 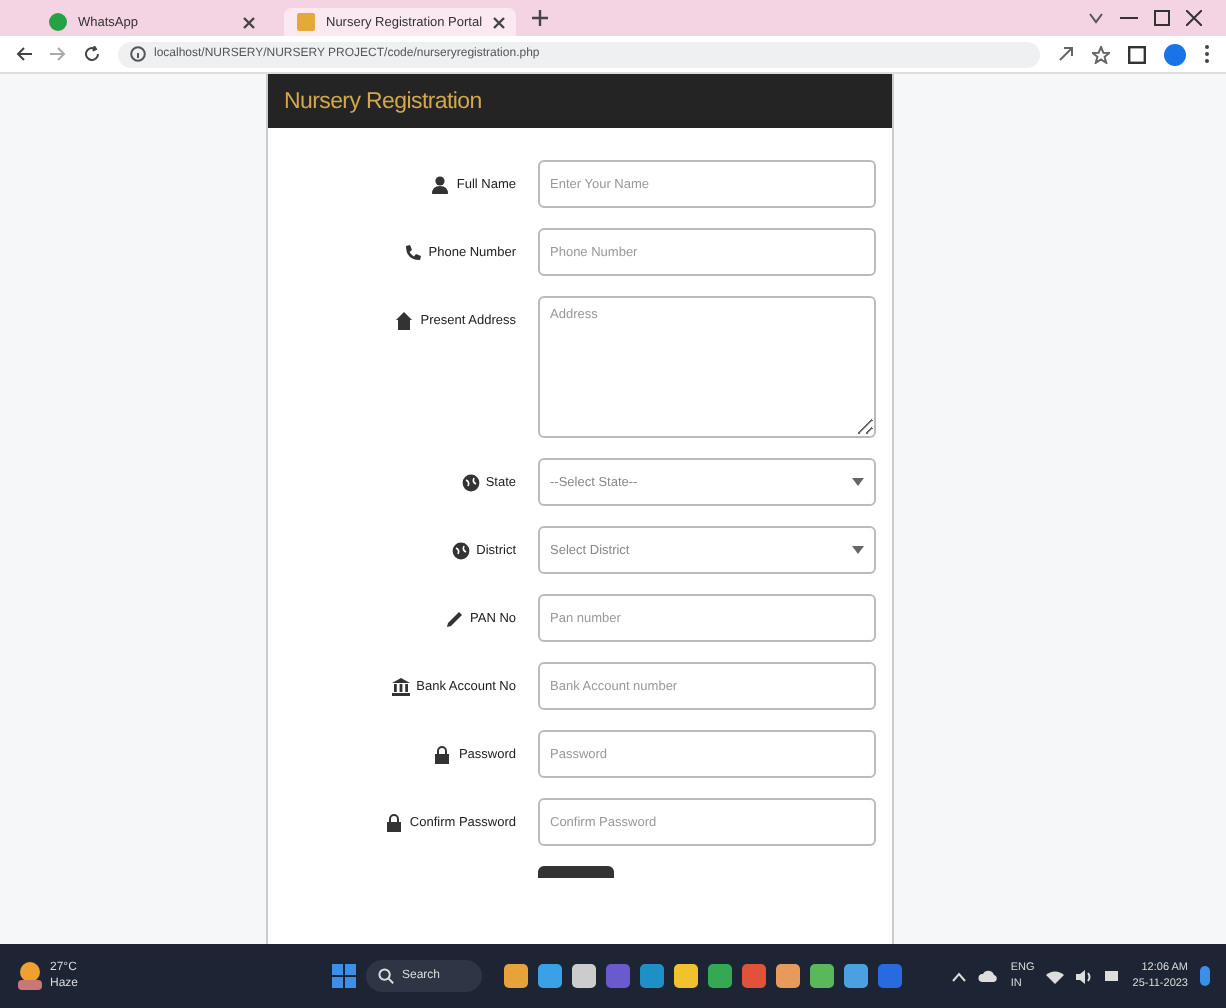 What do you see at coordinates (540, 18) in the screenshot?
I see `new-tab-icon` at bounding box center [540, 18].